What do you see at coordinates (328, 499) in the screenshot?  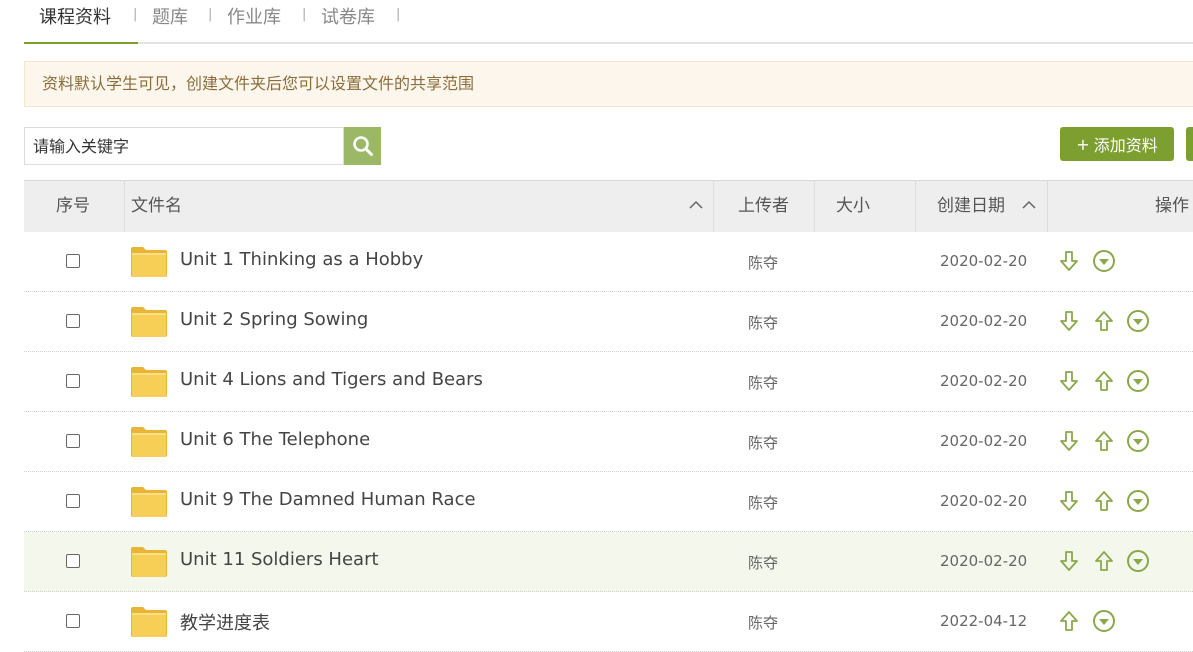 I see `file-name: Unit 9 The Damned Human Race` at bounding box center [328, 499].